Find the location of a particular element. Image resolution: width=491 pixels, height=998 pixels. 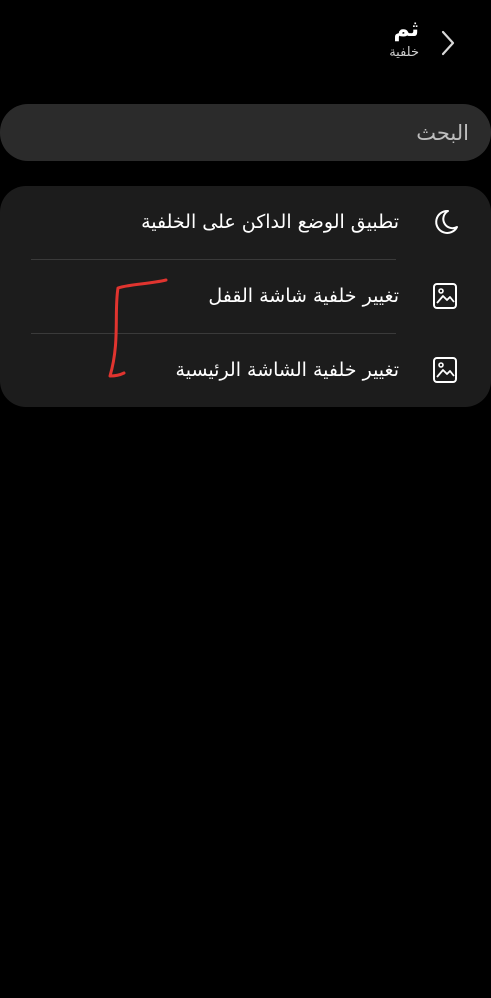

menu-item-lock-screen-wallpaper: تغيير خلفية شاشة القفل is located at coordinates (245, 296).